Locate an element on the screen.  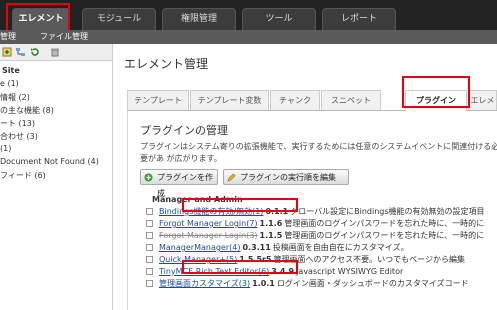
sub-menu-bar: 管理 ファイル管理 is located at coordinates (248, 37).